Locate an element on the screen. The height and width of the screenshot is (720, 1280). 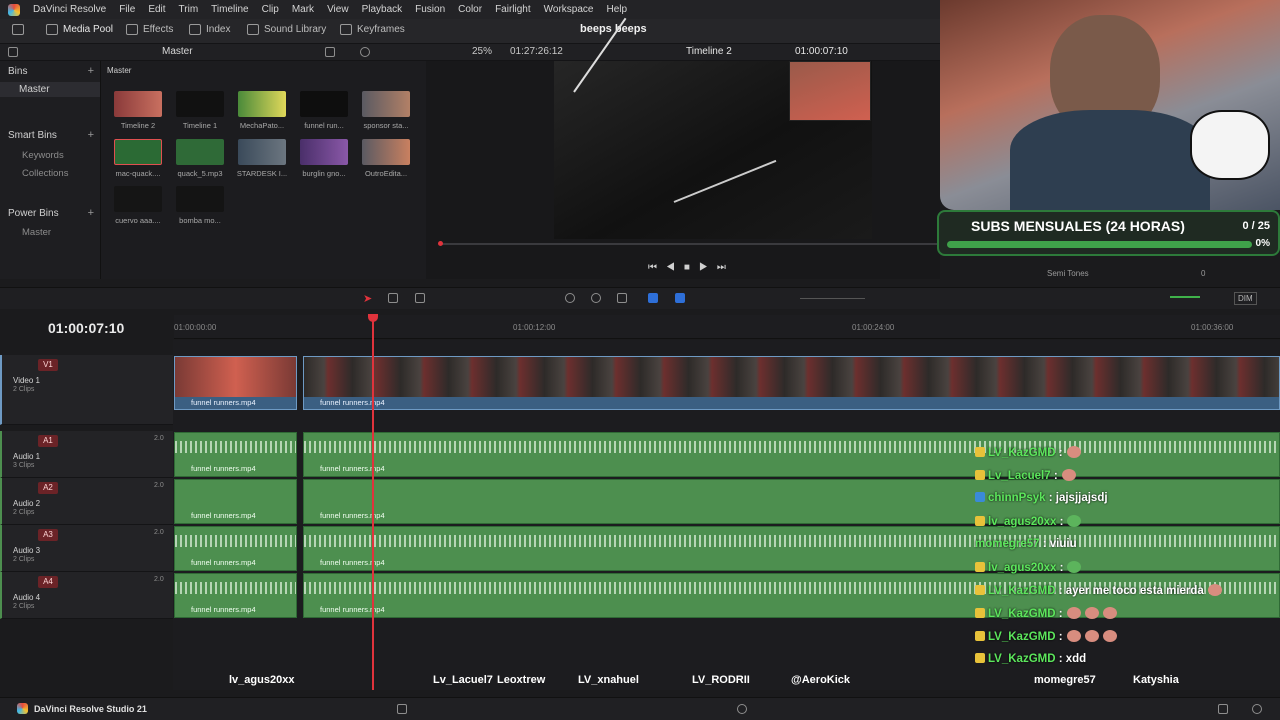
menu-fusion: Fusion is located at coordinates (430, 9).